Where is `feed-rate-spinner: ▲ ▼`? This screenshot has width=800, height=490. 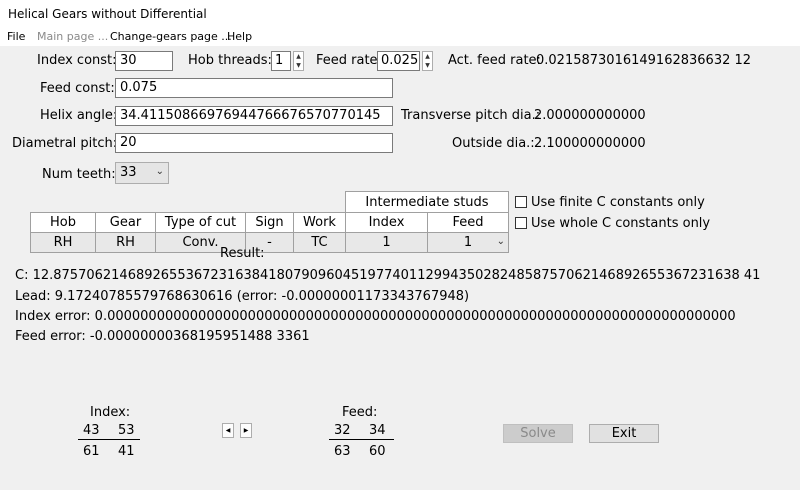 feed-rate-spinner: ▲ ▼ is located at coordinates (427, 61).